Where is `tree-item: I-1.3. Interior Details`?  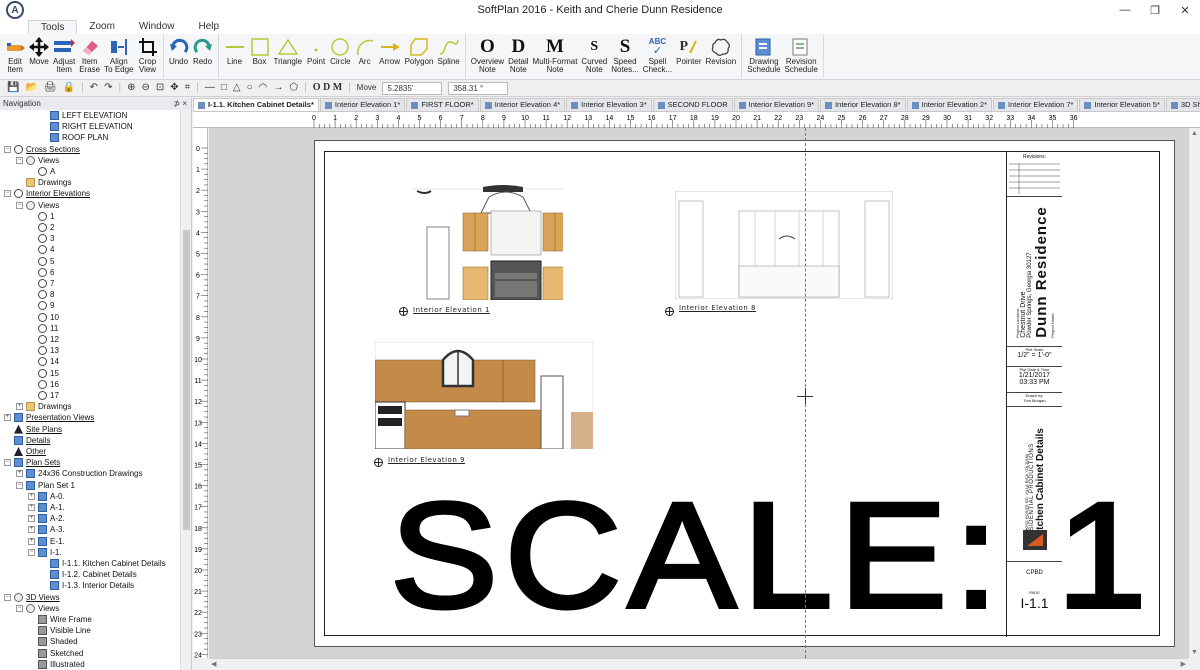 tree-item: I-1.3. Interior Details is located at coordinates (87, 585).